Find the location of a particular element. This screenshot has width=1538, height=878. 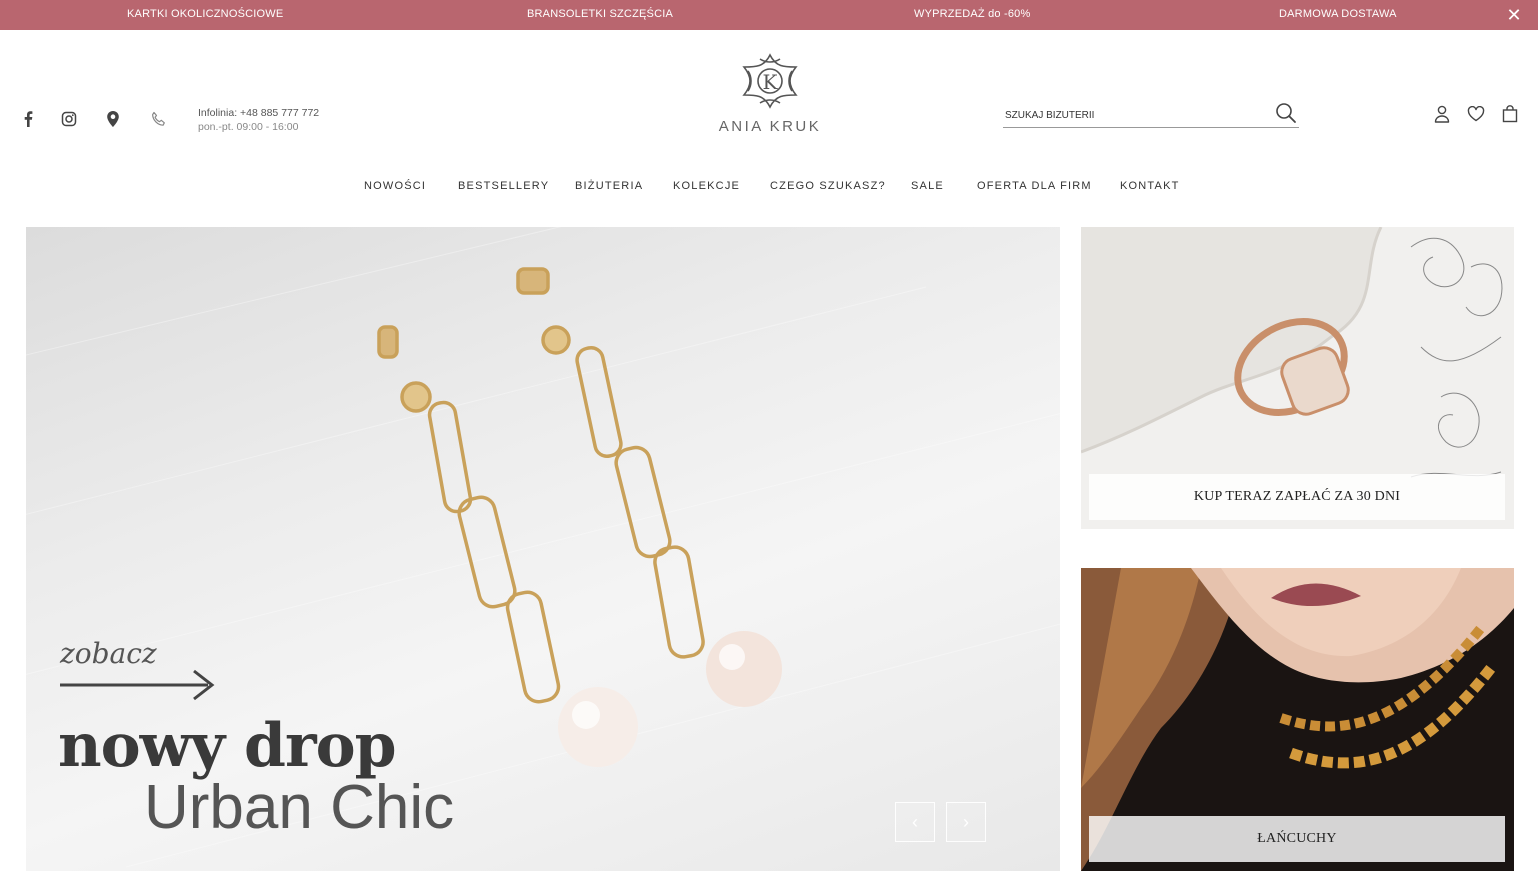

search-input is located at coordinates (1135, 115).